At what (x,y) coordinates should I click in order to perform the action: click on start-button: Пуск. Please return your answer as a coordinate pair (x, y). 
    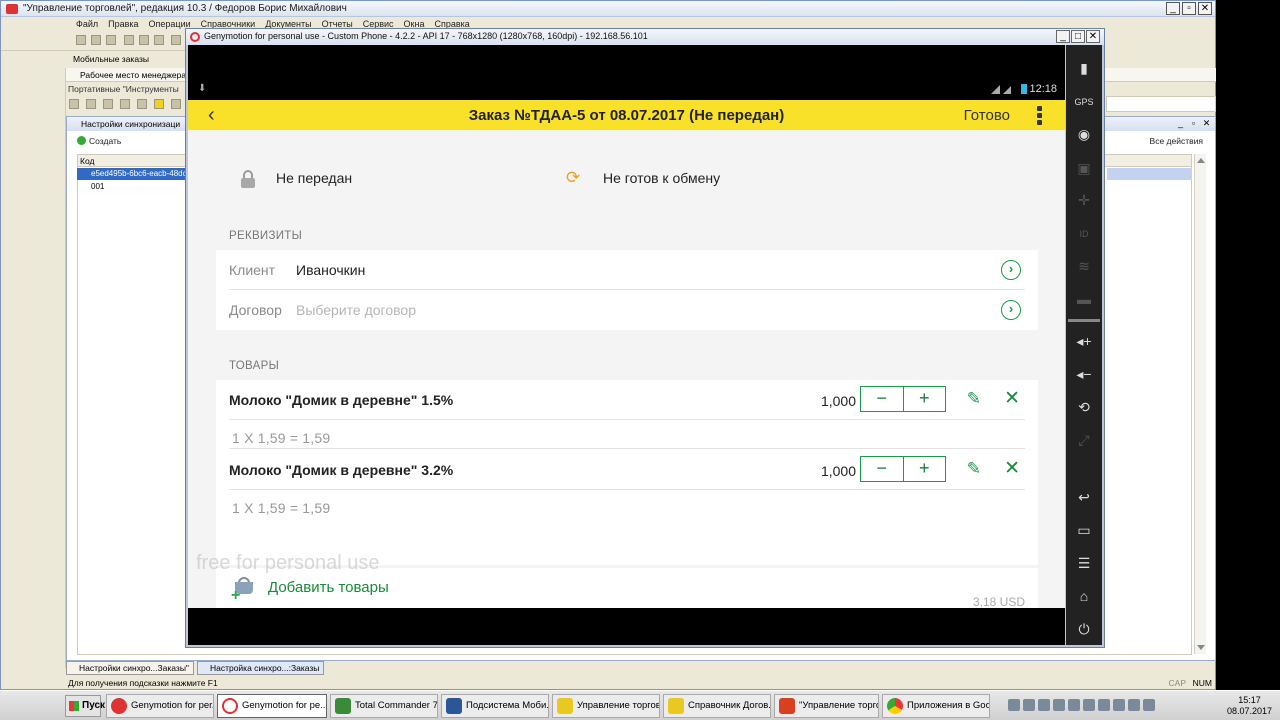
    Looking at the image, I should click on (85, 706).